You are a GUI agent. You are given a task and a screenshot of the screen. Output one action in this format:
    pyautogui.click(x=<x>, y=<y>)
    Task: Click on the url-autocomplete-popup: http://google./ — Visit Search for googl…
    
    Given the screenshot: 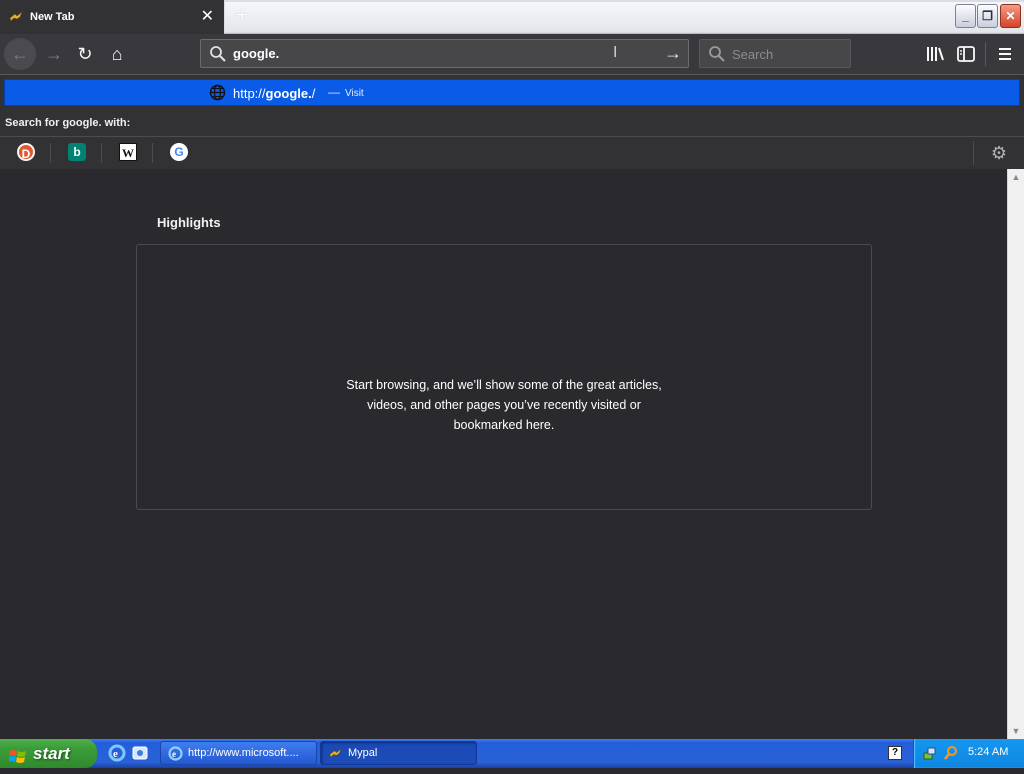 What is the action you would take?
    pyautogui.click(x=512, y=121)
    